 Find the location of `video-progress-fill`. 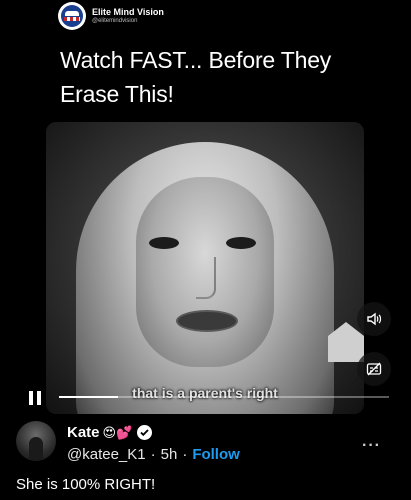

video-progress-fill is located at coordinates (89, 397).